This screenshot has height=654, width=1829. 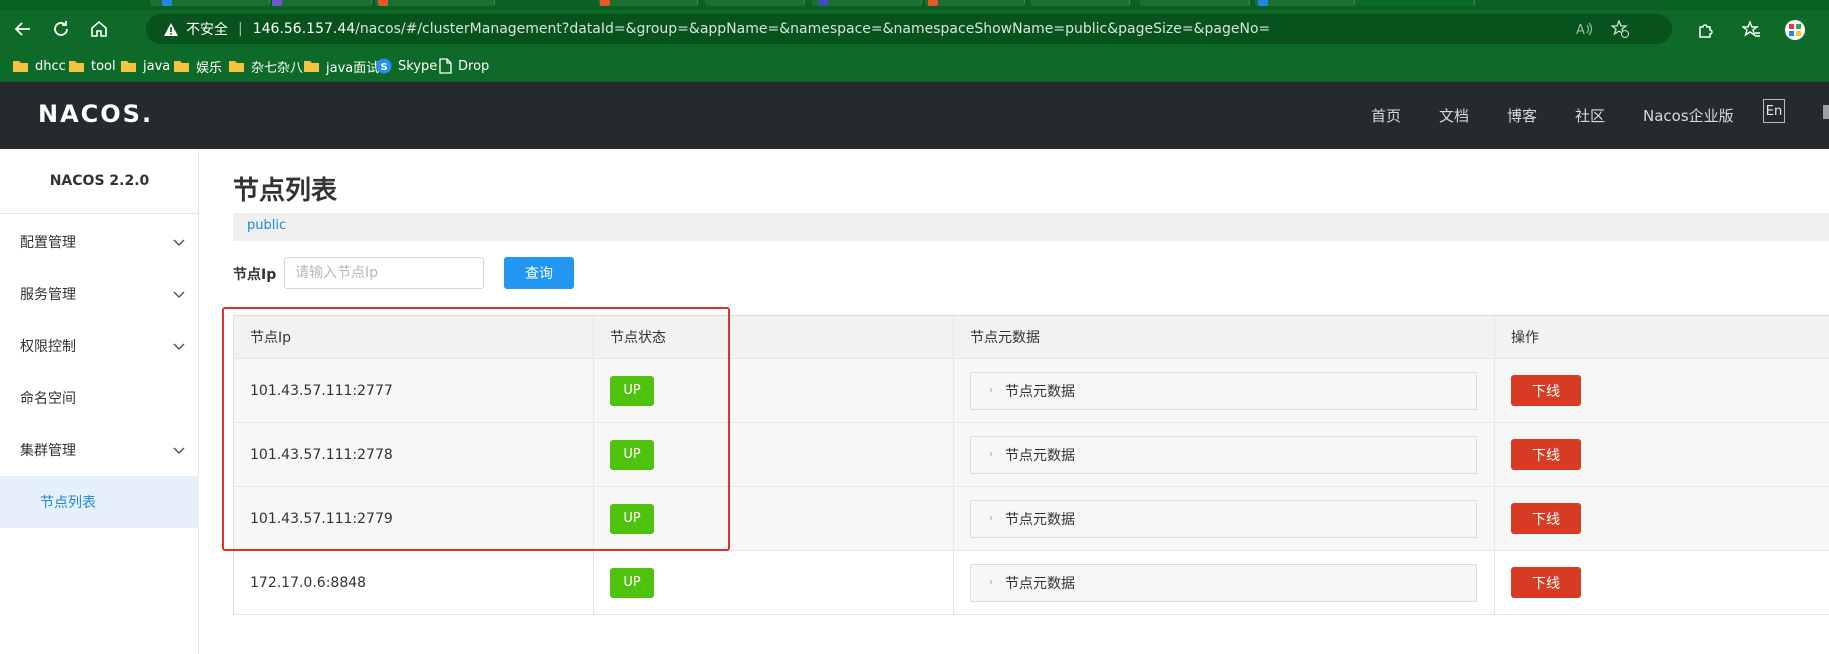 What do you see at coordinates (99, 29) in the screenshot?
I see `home-button` at bounding box center [99, 29].